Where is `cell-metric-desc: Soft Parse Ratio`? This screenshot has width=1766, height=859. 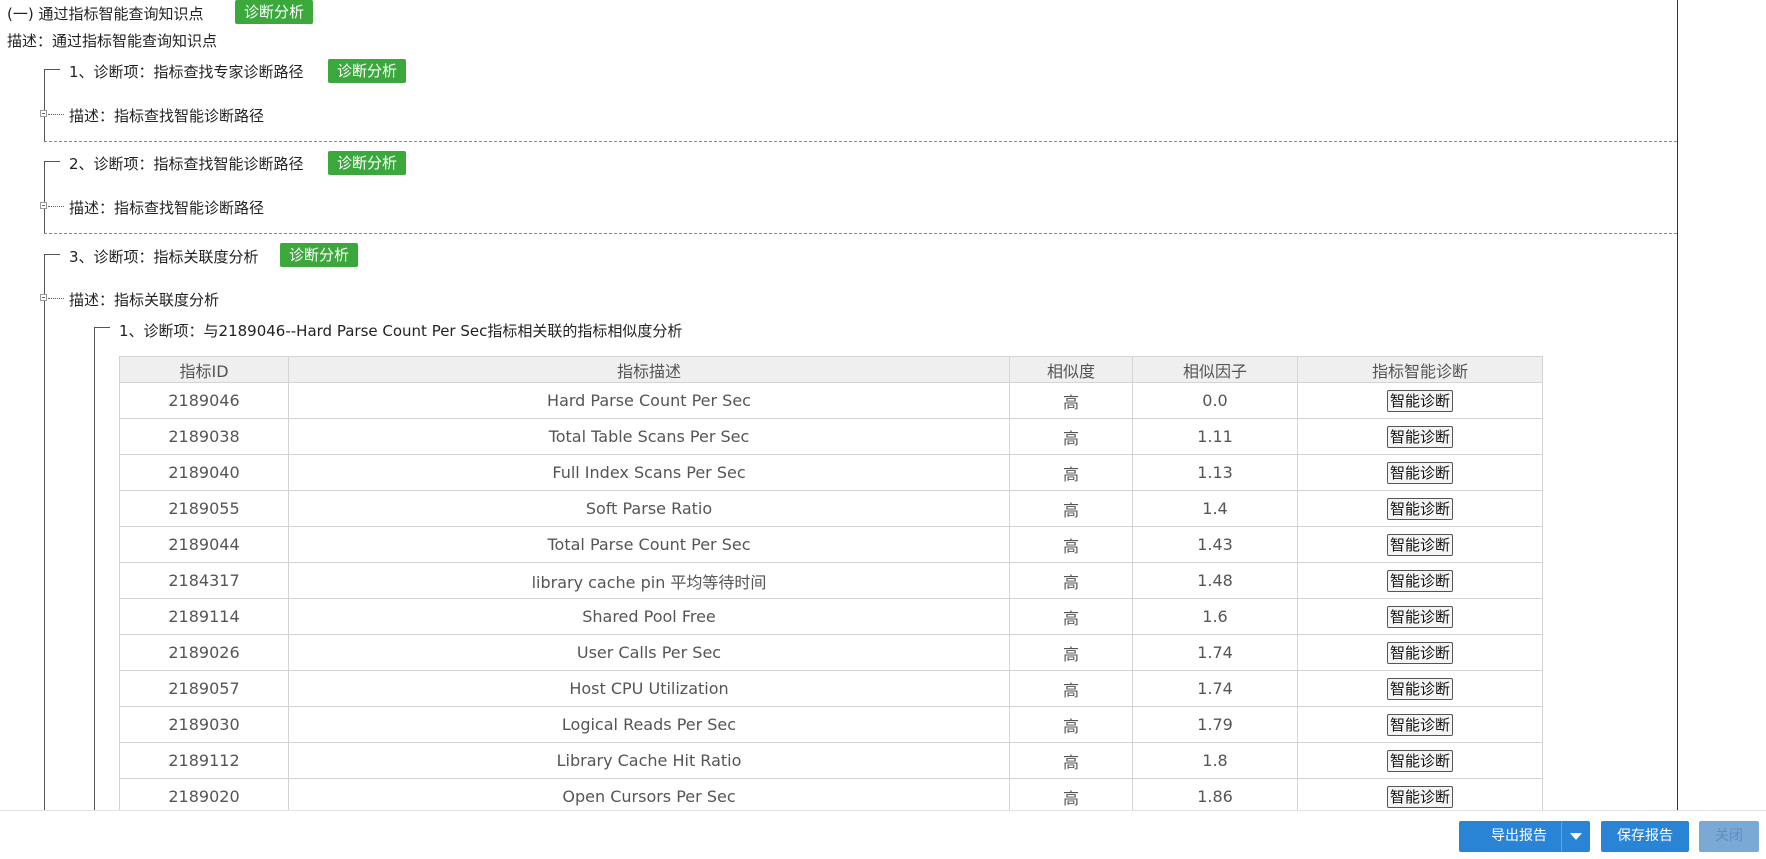 cell-metric-desc: Soft Parse Ratio is located at coordinates (649, 508).